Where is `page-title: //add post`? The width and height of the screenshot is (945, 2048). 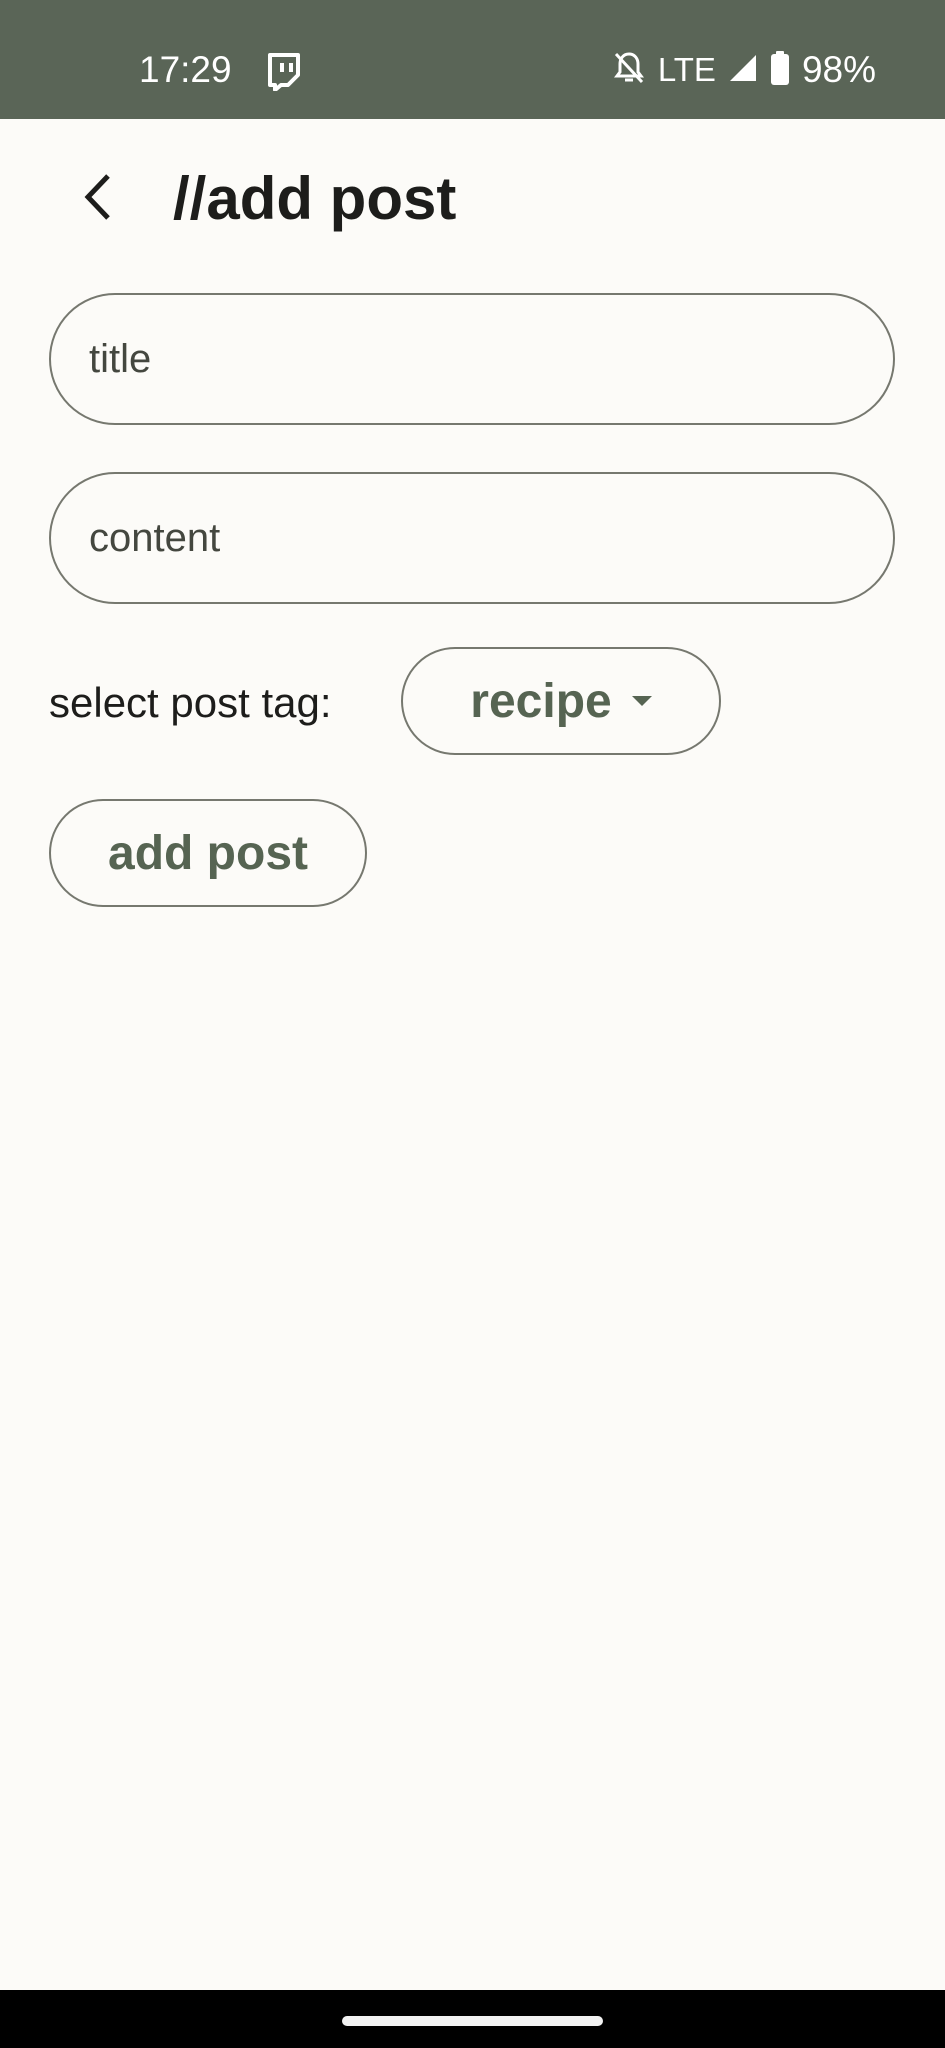 page-title: //add post is located at coordinates (315, 198).